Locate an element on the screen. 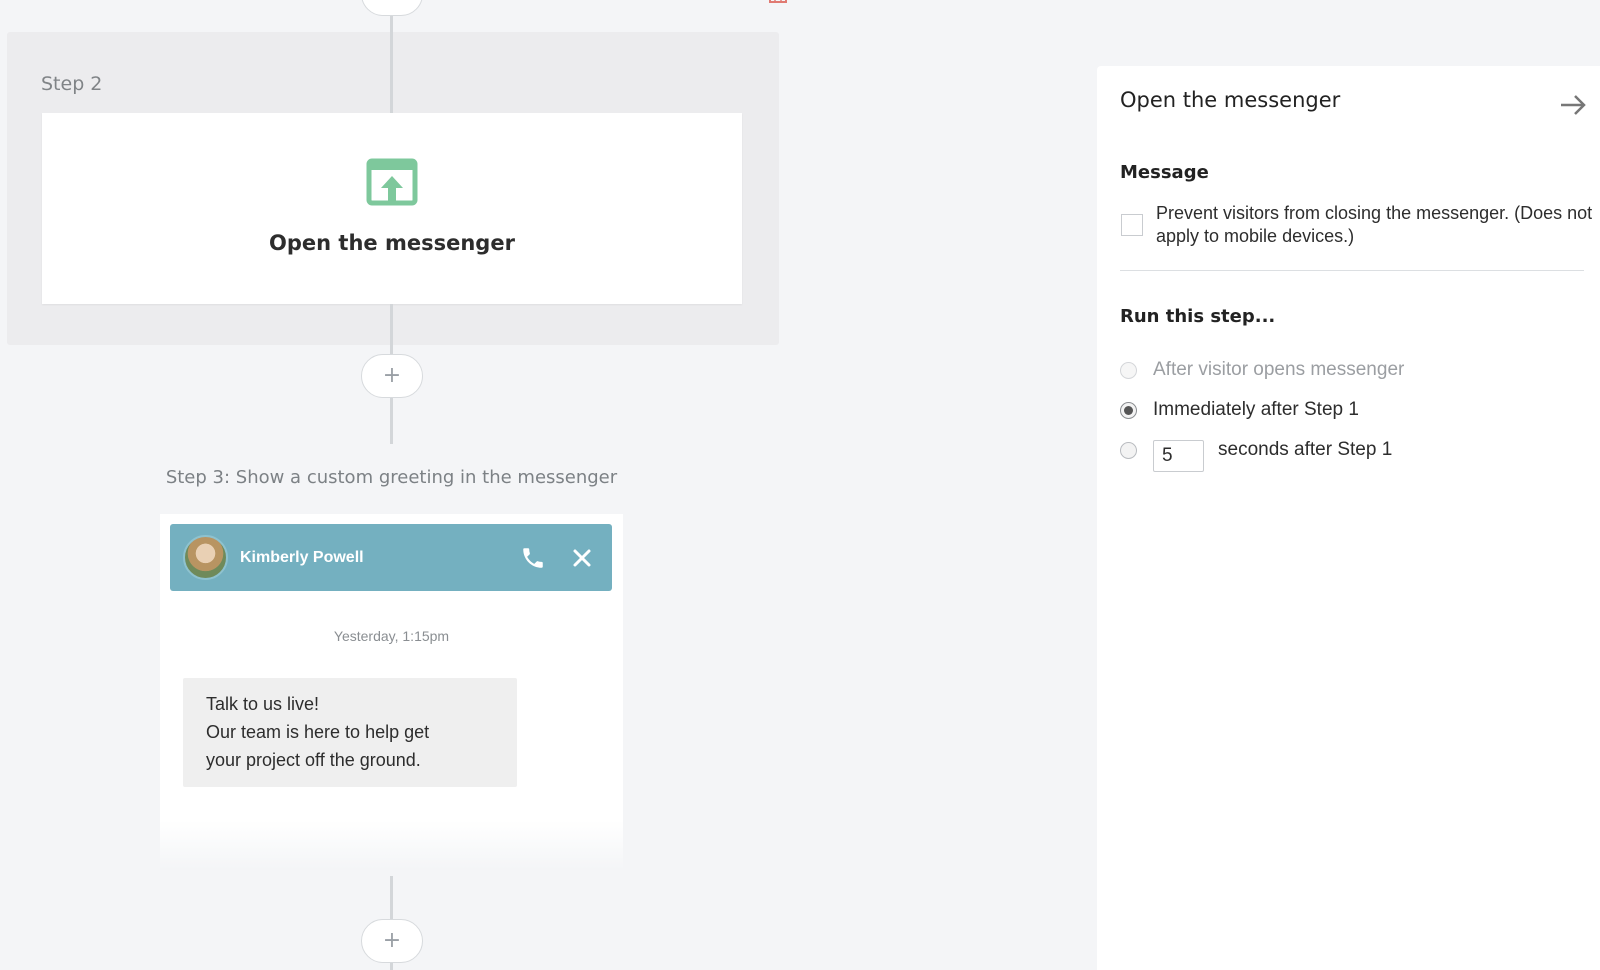 This screenshot has height=970, width=1600. message-timestamp: Yesterday, 1:15pm is located at coordinates (391, 636).